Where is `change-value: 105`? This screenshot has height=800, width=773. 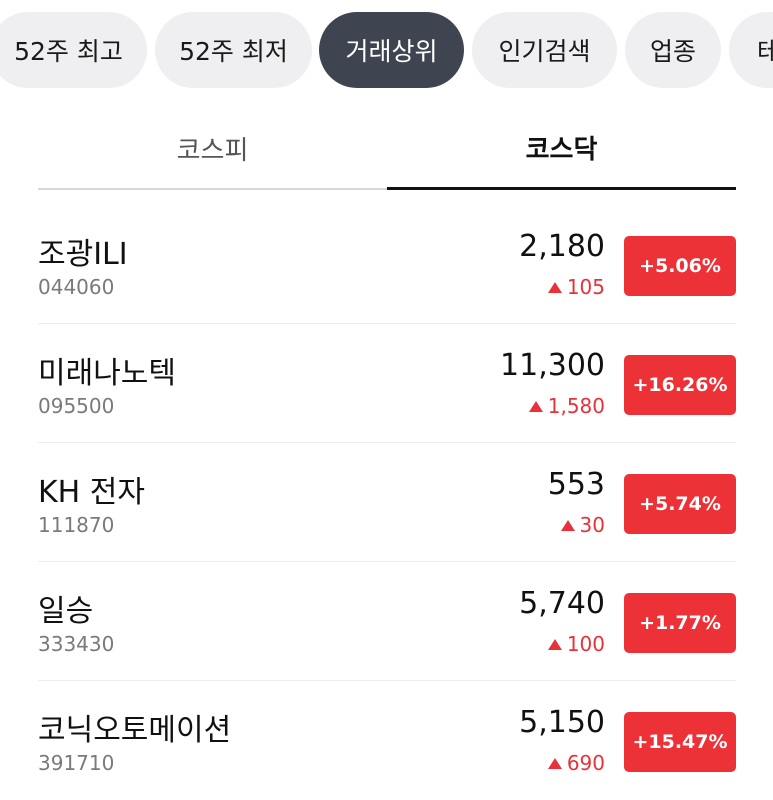 change-value: 105 is located at coordinates (585, 287).